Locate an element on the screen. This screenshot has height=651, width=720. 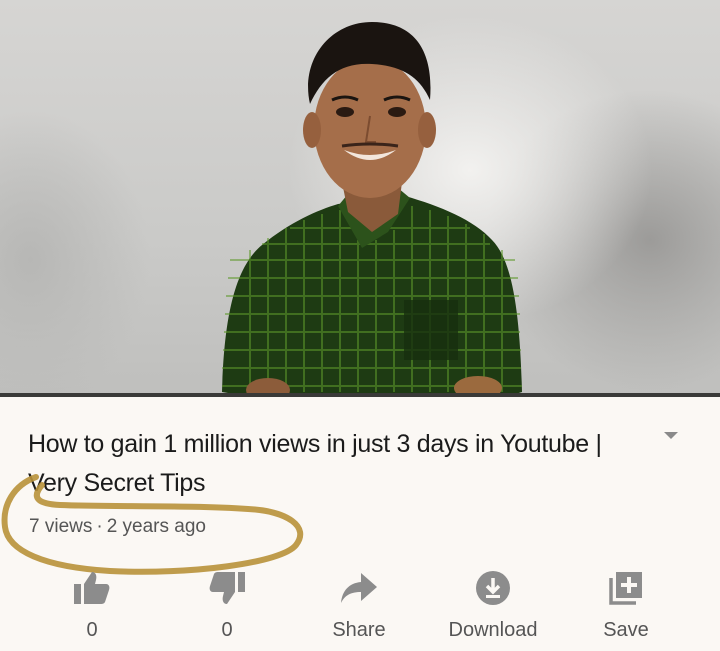
action-bar: 0 0 Share Download Save is located at coordinates (360, 608).